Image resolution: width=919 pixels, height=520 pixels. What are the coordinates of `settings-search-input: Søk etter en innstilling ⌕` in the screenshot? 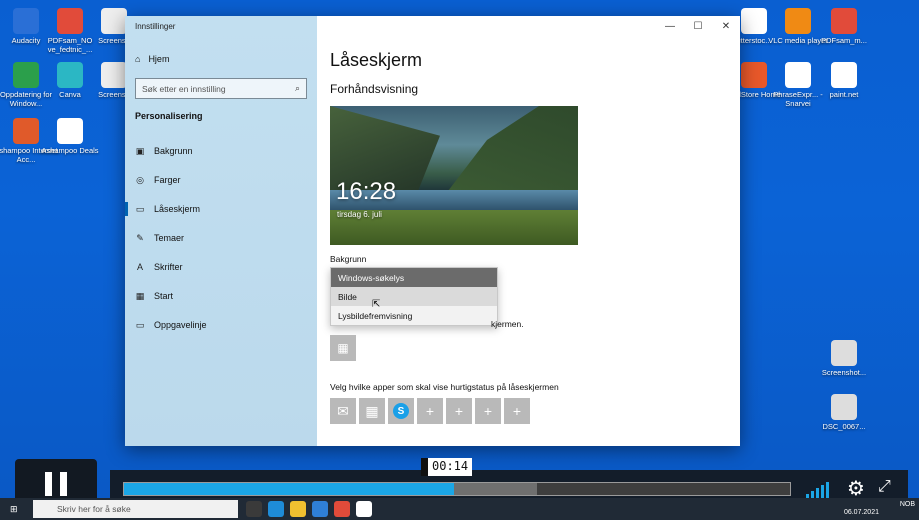 It's located at (221, 88).